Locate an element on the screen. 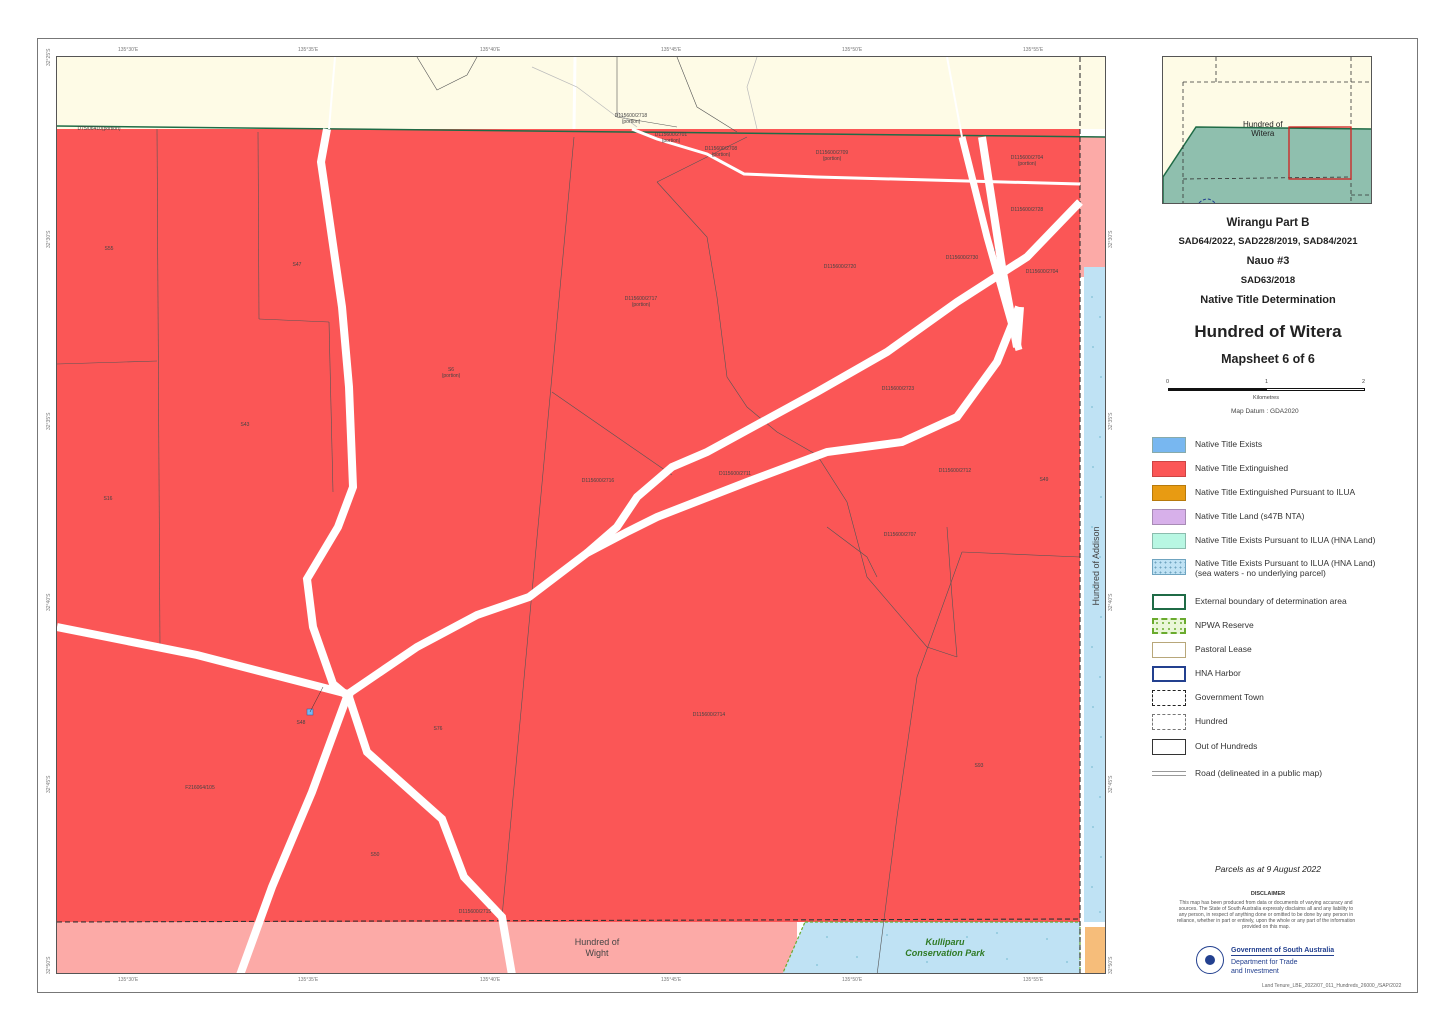 This screenshot has width=1456, height=1030. tick-left-3: 32°35'S is located at coordinates (49, 421).